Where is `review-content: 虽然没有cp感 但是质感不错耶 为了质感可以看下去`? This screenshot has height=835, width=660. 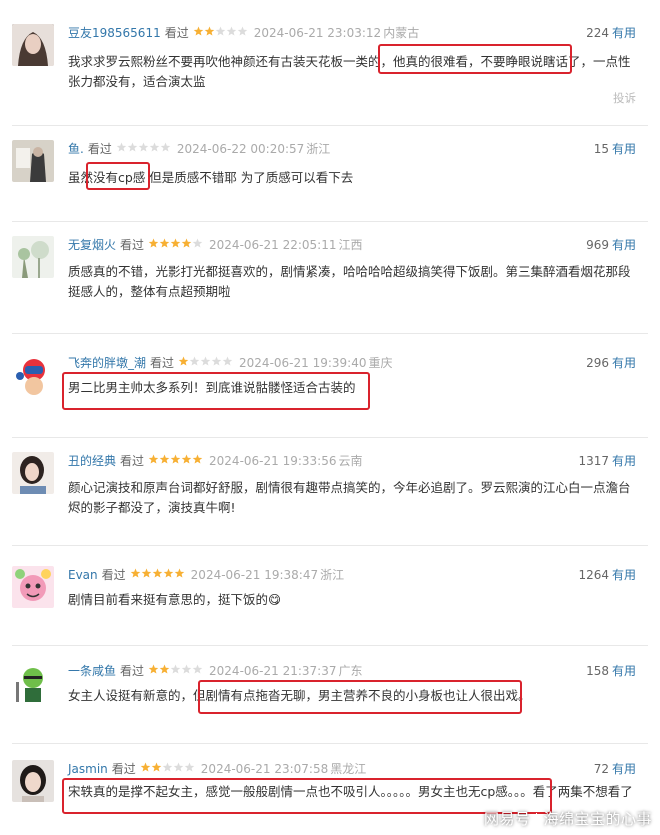
review-content: 虽然没有cp感 但是质感不错耶 为了质感可以看下去 is located at coordinates (211, 177).